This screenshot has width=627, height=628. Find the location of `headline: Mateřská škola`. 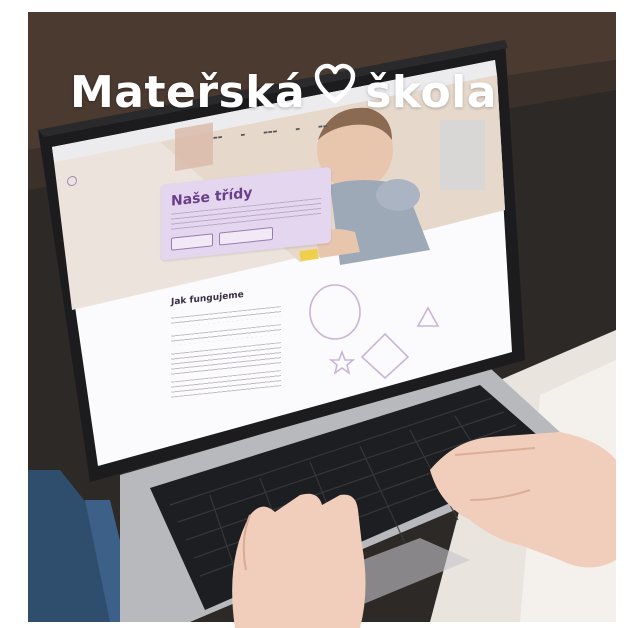

headline: Mateřská škola is located at coordinates (305, 92).